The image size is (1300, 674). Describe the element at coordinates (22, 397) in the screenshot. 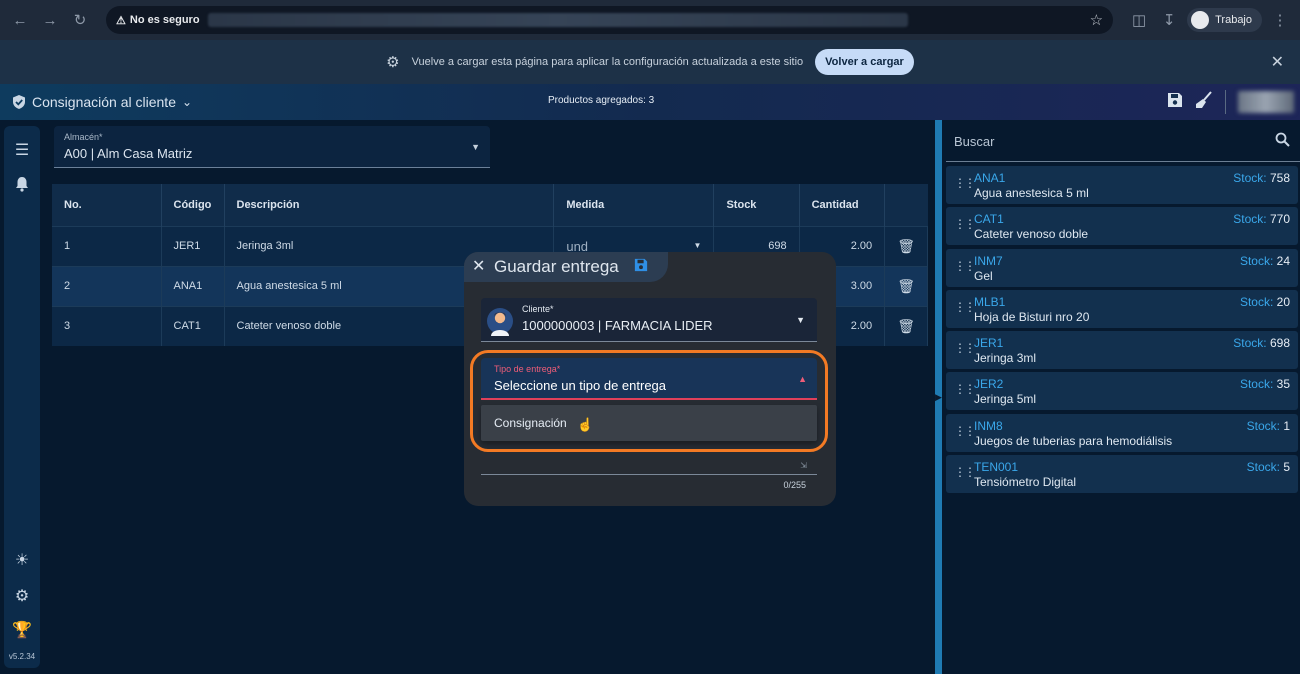

I see `sidebar: ☰ ☀ ⚙ 🏆 v5.2.34` at that location.